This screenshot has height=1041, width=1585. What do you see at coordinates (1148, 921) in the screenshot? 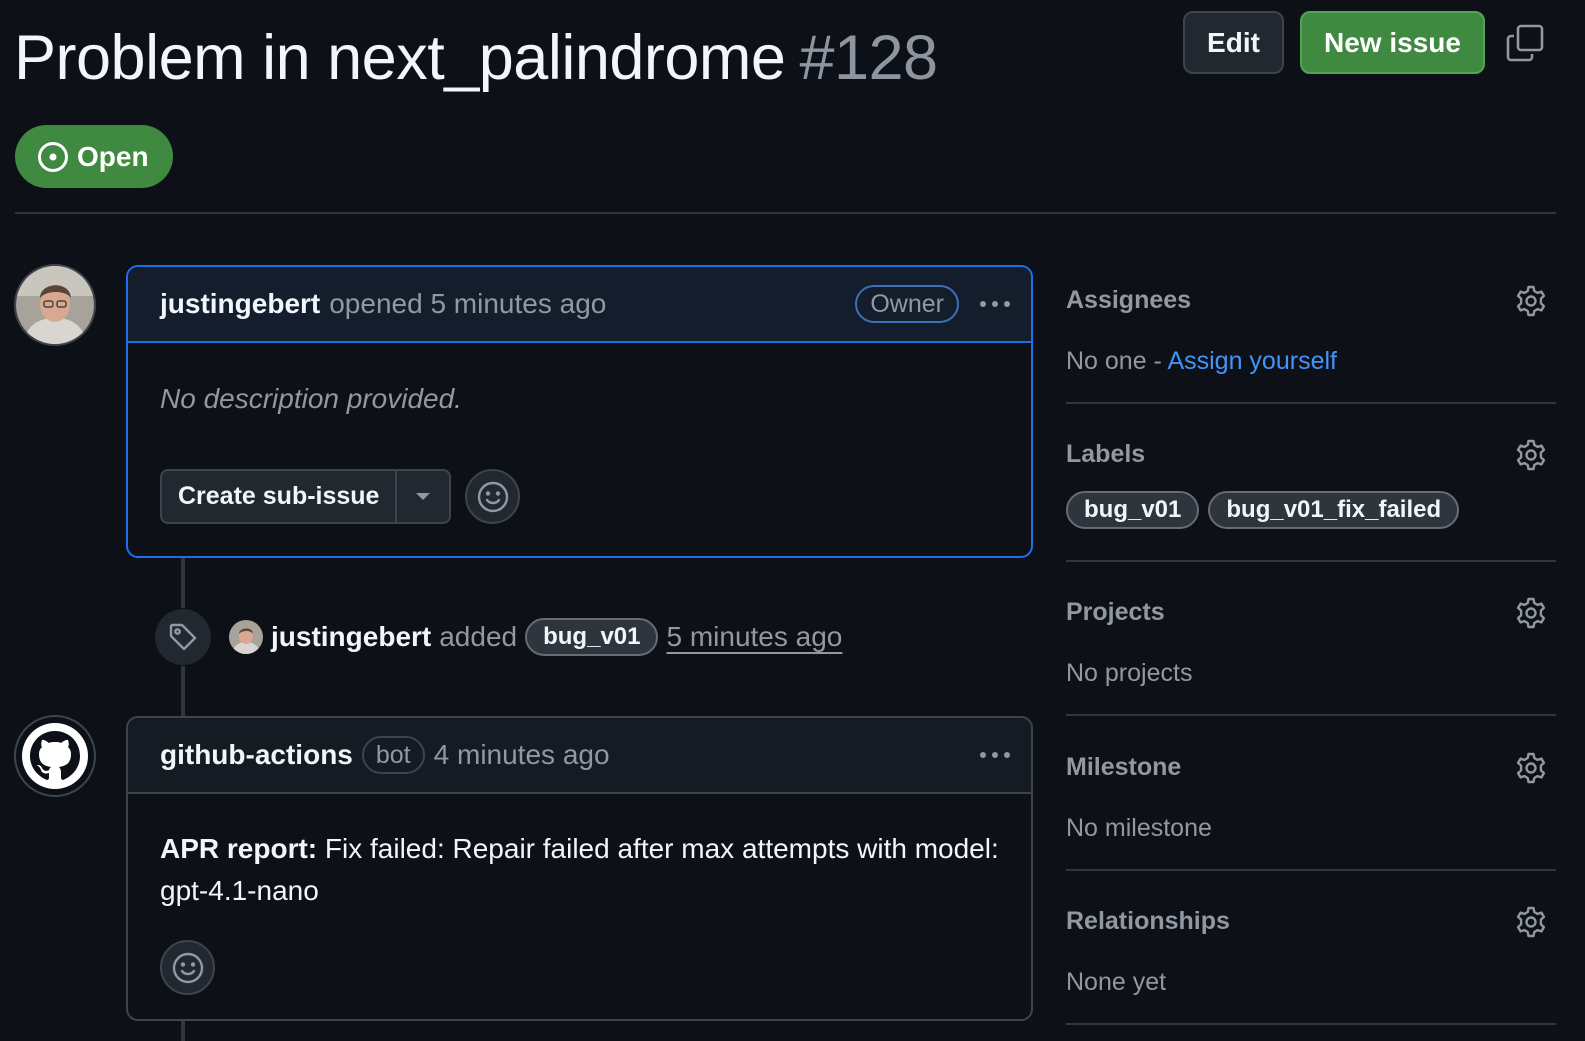
I see `sidebar-title: Relationships` at bounding box center [1148, 921].